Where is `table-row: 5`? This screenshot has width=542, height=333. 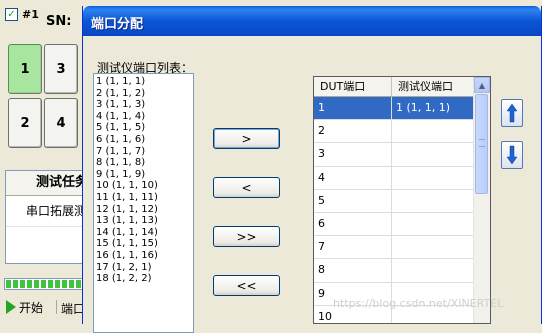
table-row: 5 is located at coordinates (402, 201).